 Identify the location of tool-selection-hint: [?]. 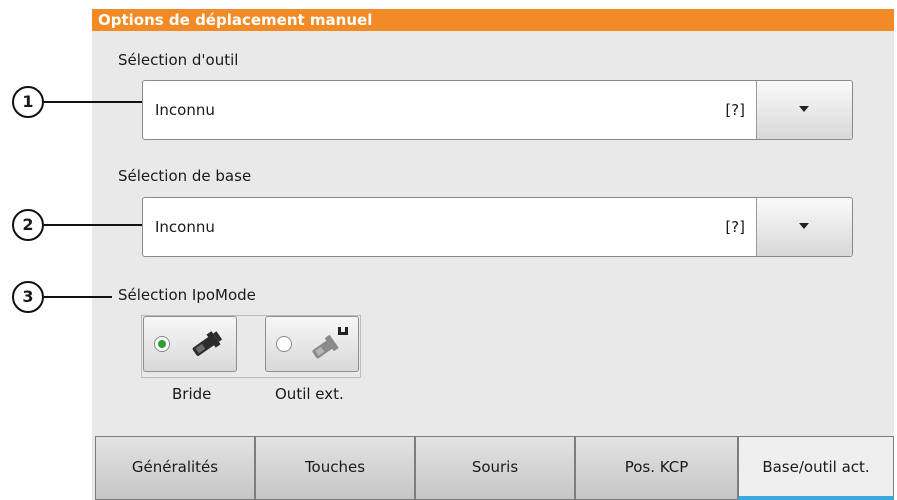
(735, 110).